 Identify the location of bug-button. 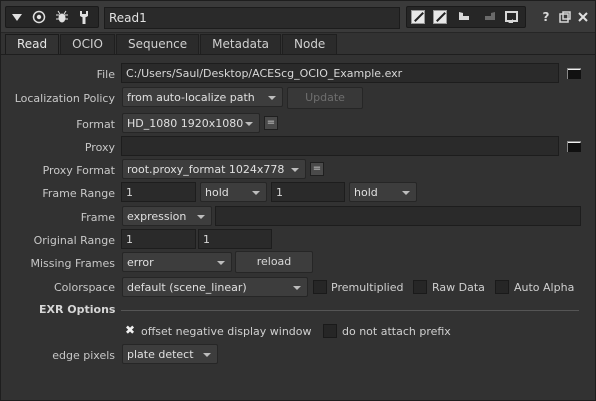
(62, 17).